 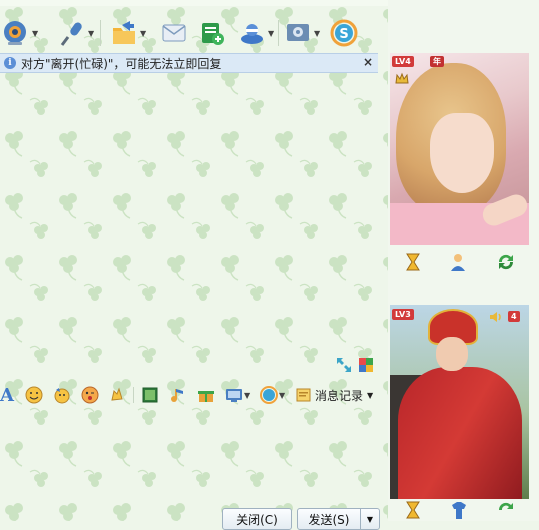 What do you see at coordinates (15, 33) in the screenshot?
I see `video-call-icon` at bounding box center [15, 33].